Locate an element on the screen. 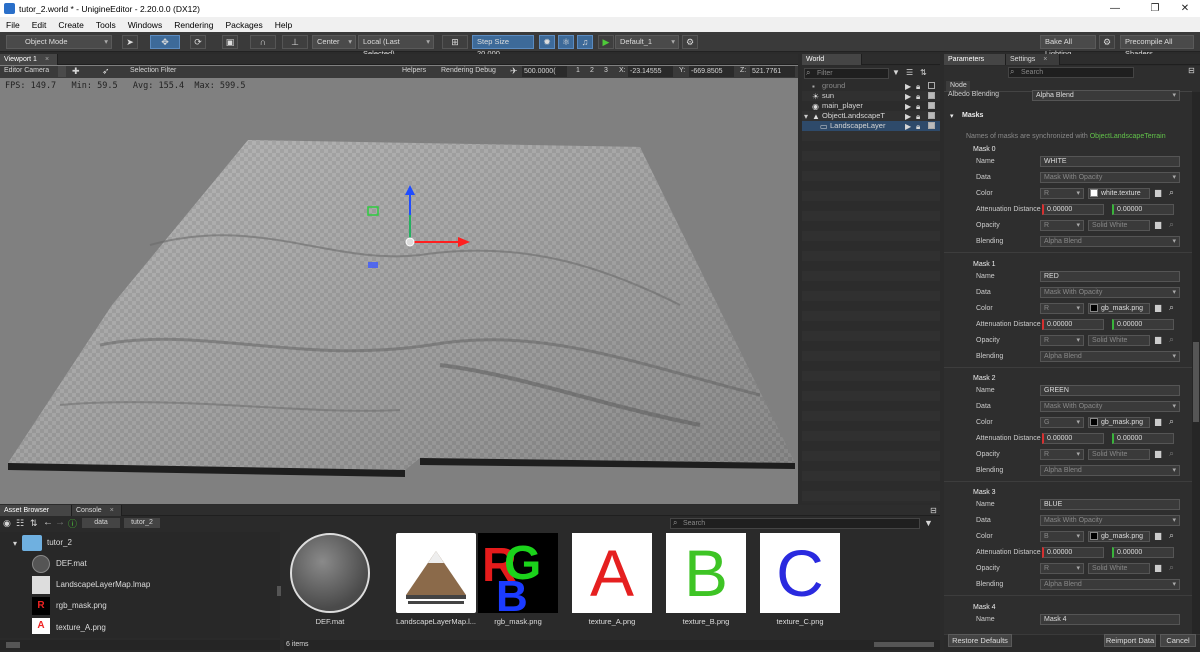 The image size is (1200, 652). step-size-field: Step Size 20.000 is located at coordinates (503, 46).